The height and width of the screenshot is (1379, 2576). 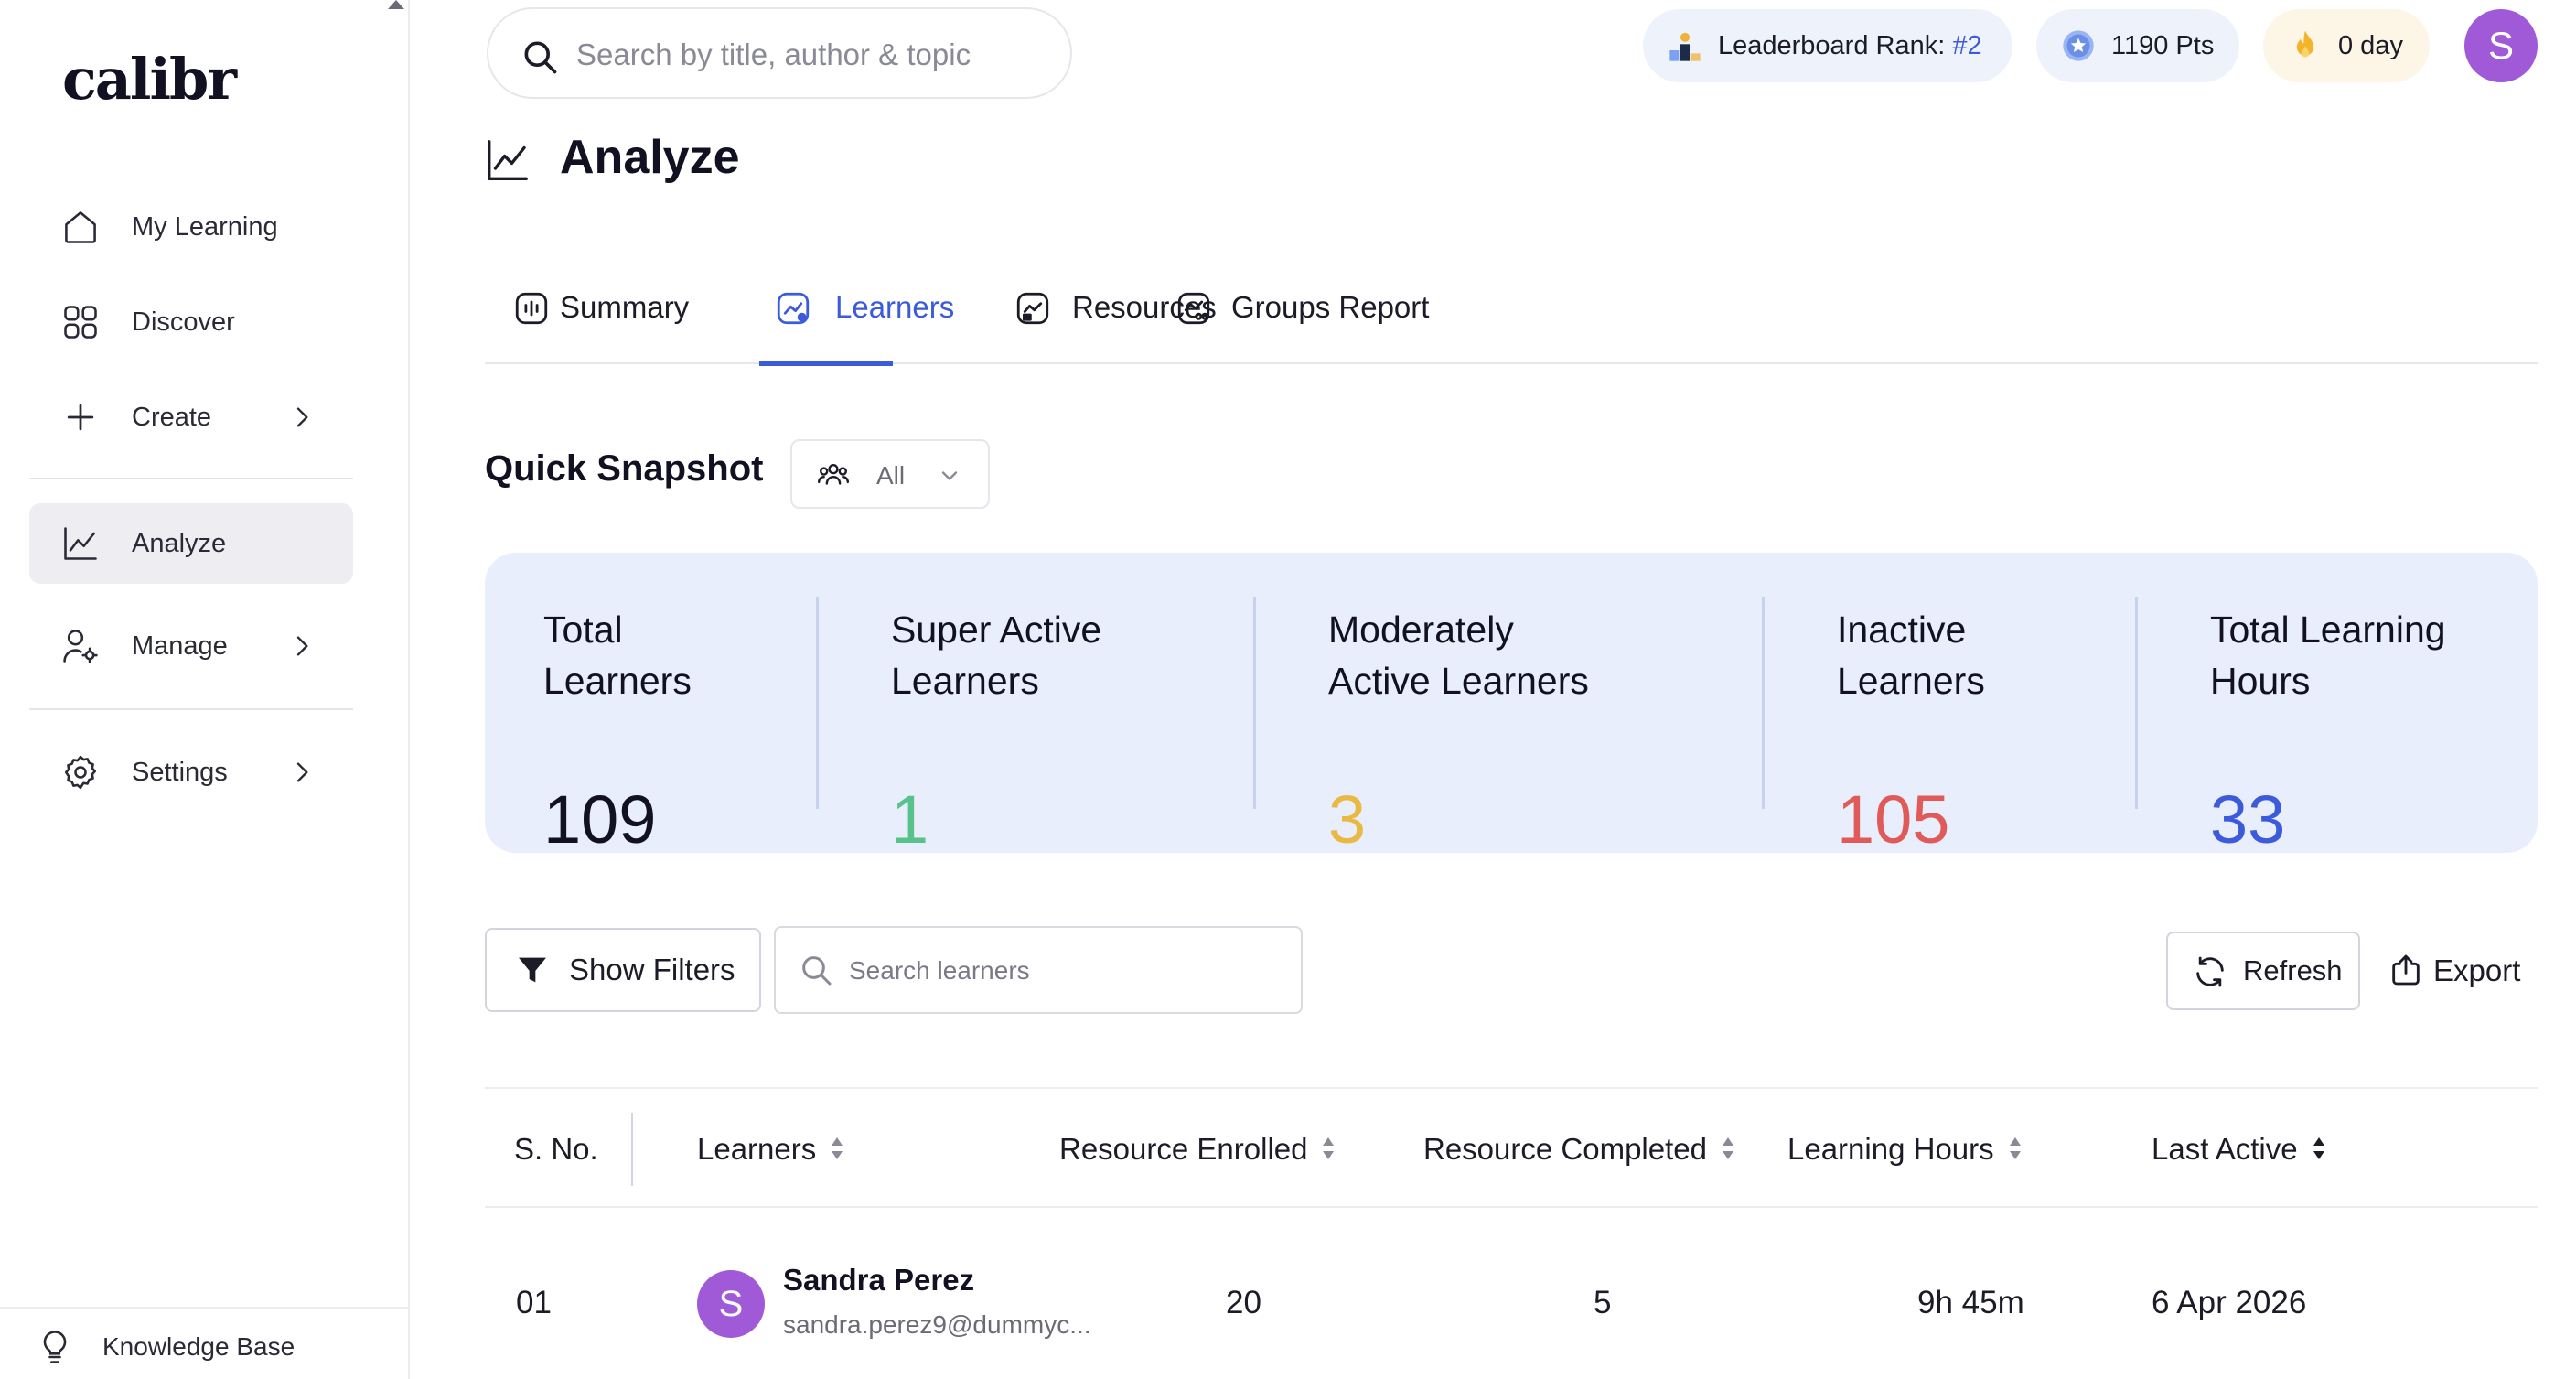 I want to click on learner-search, so click(x=1039, y=970).